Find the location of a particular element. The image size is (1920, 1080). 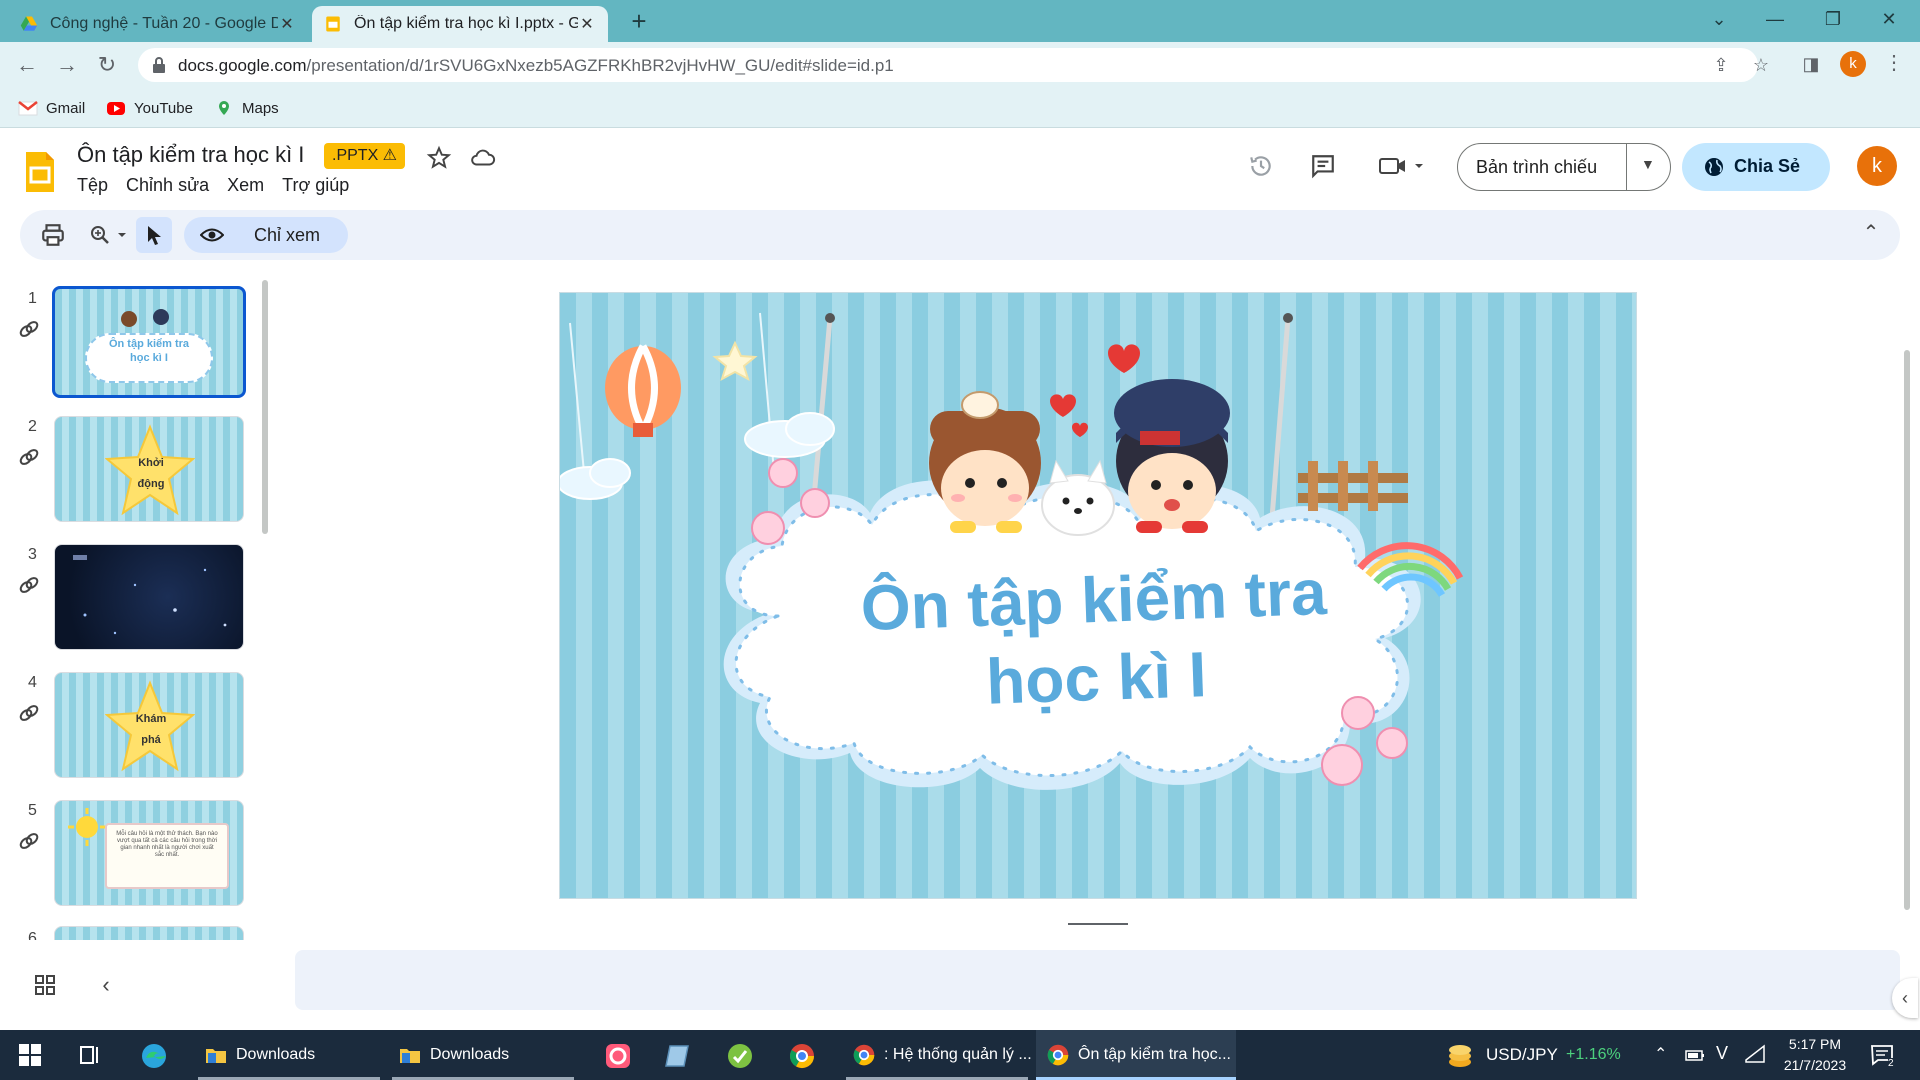

slide-number: 3 is located at coordinates (32, 554).